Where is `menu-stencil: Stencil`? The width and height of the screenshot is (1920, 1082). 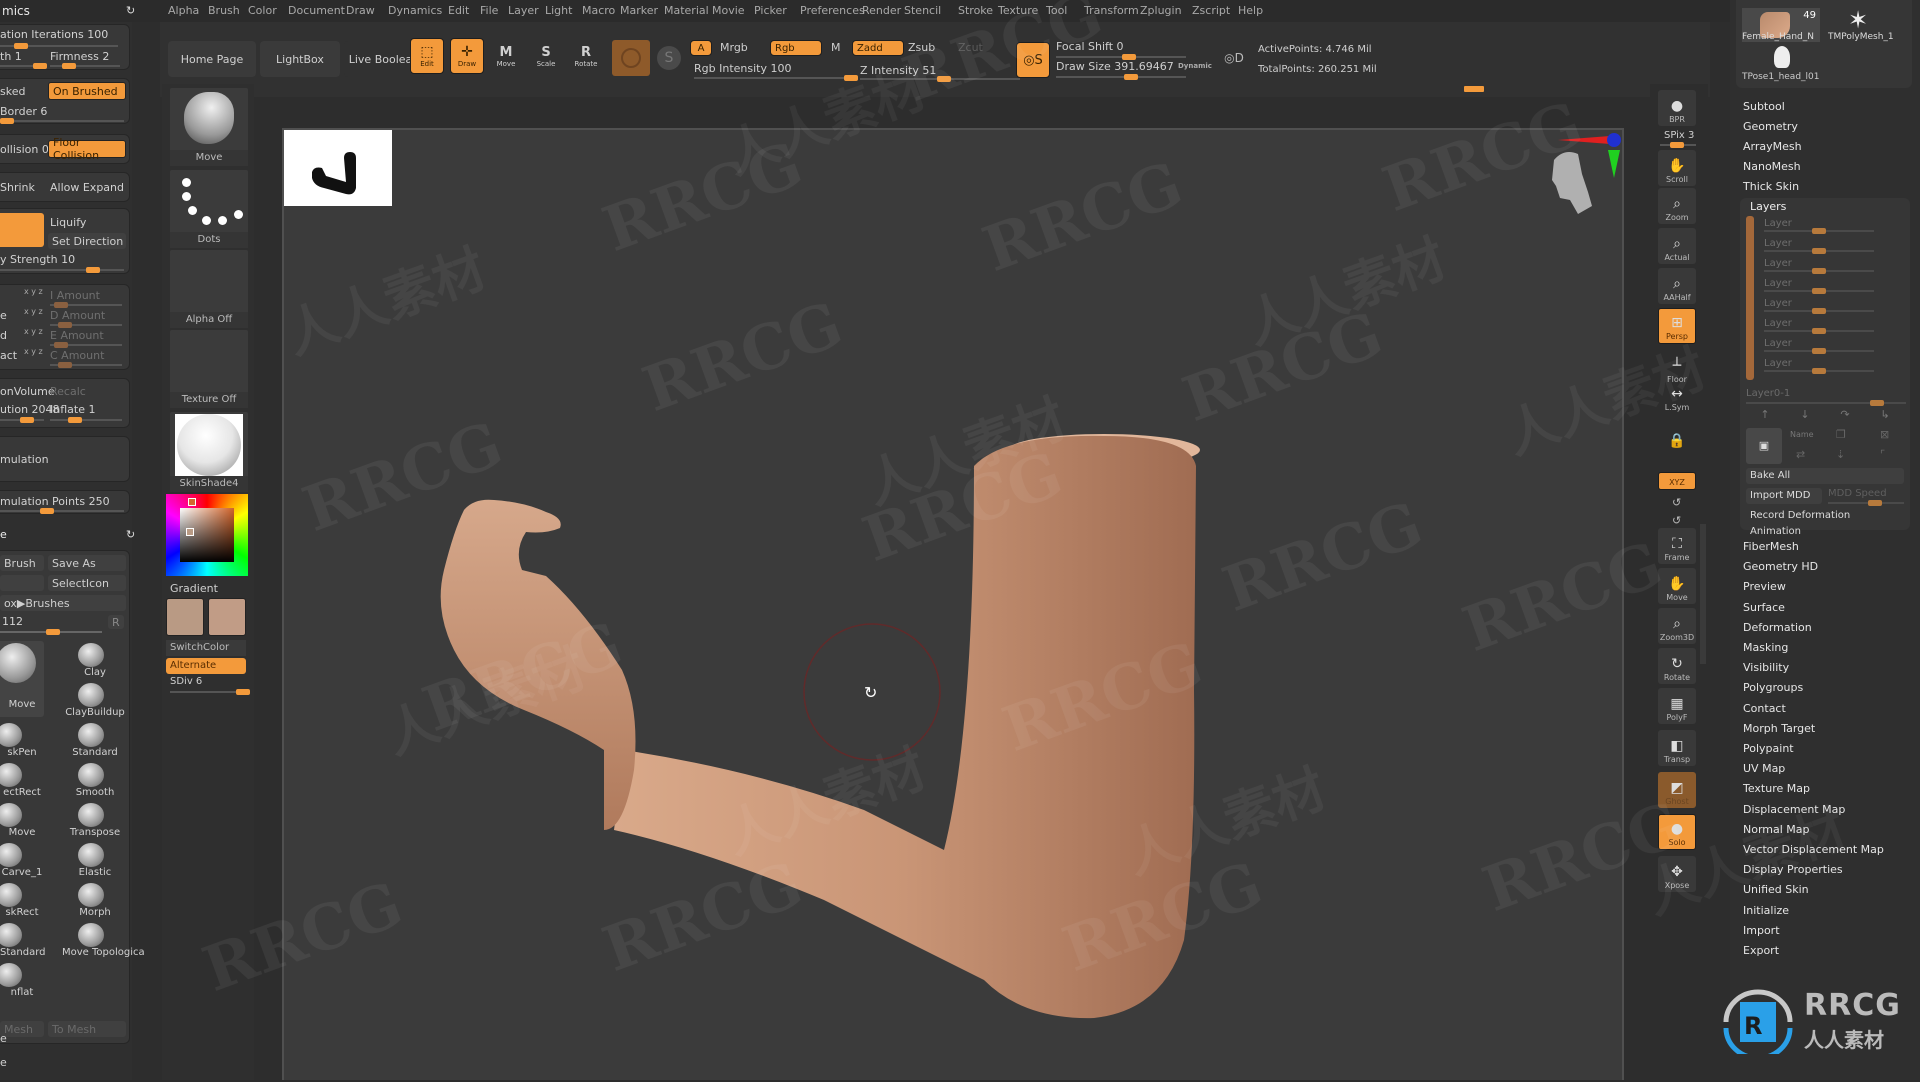
menu-stencil: Stencil is located at coordinates (922, 10).